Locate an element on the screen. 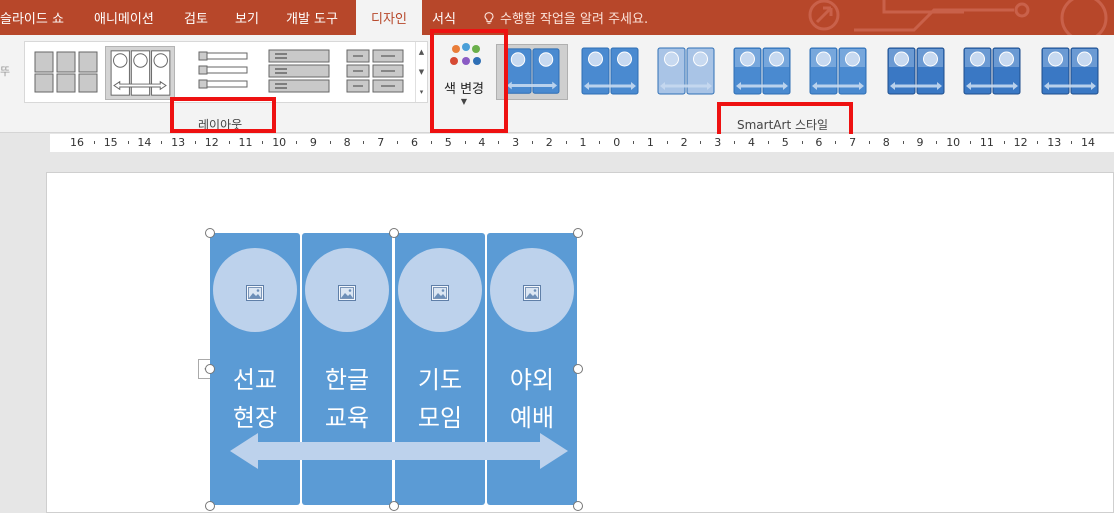 This screenshot has width=1114, height=513. lightbulb-icon is located at coordinates (489, 18).